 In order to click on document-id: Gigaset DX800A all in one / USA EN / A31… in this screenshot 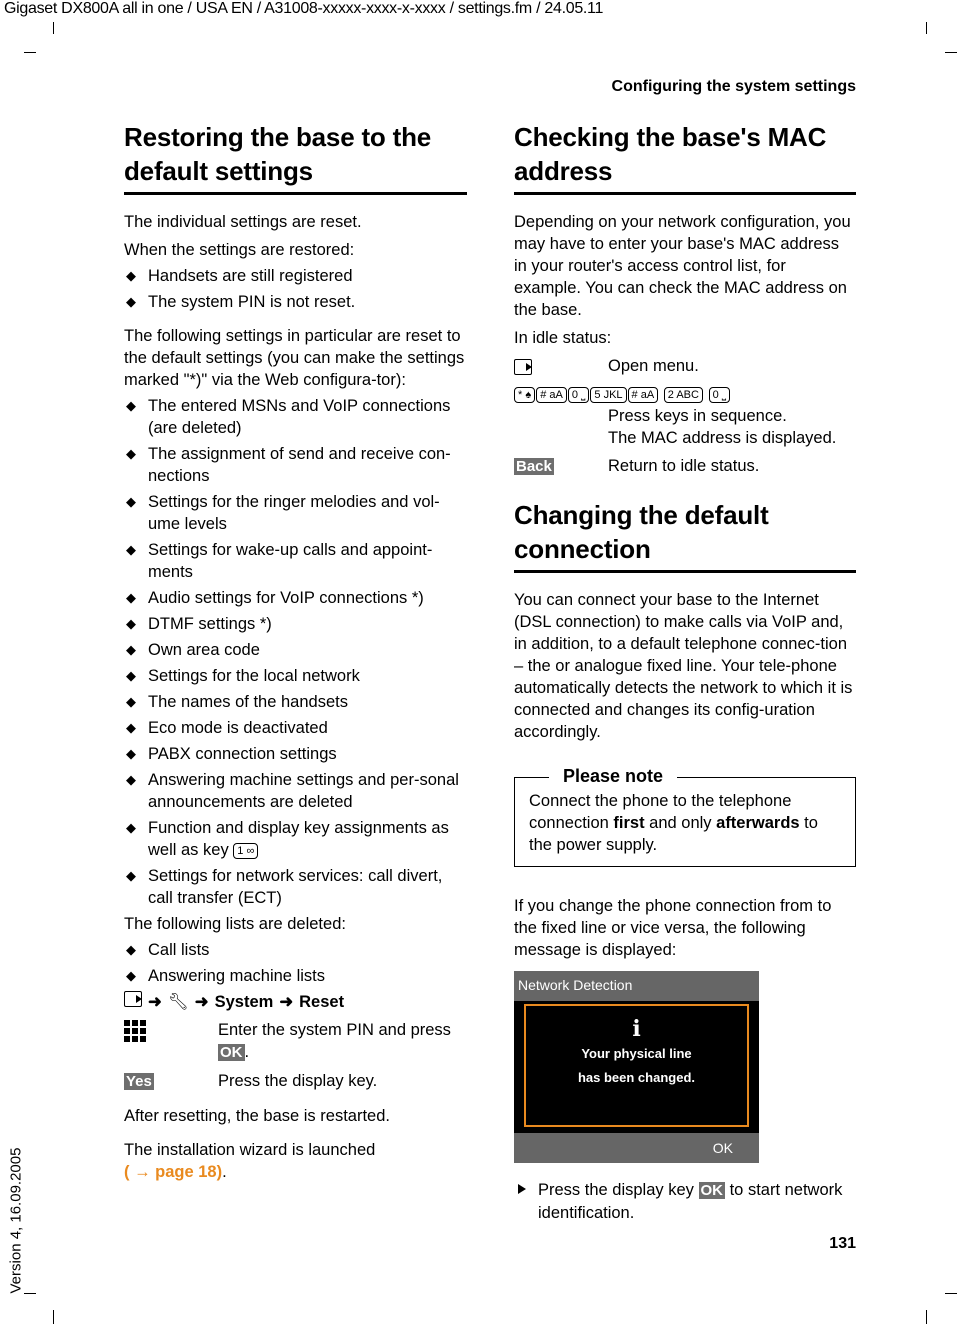, I will do `click(304, 8)`.